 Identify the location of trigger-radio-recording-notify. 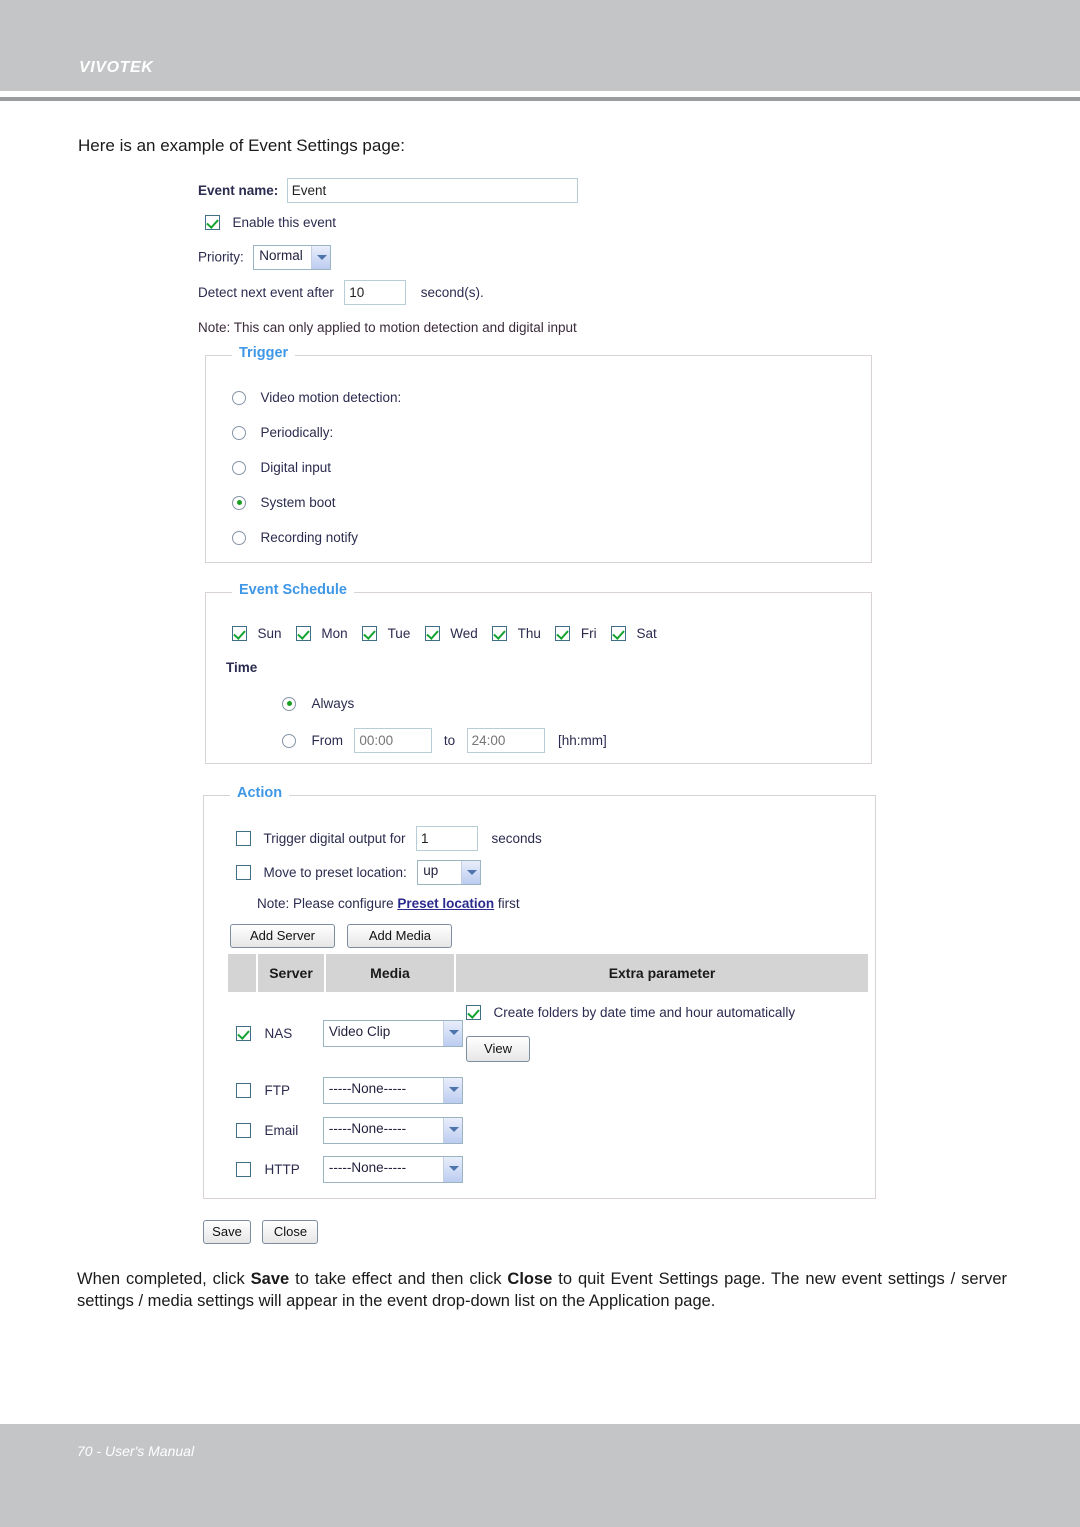
(239, 537).